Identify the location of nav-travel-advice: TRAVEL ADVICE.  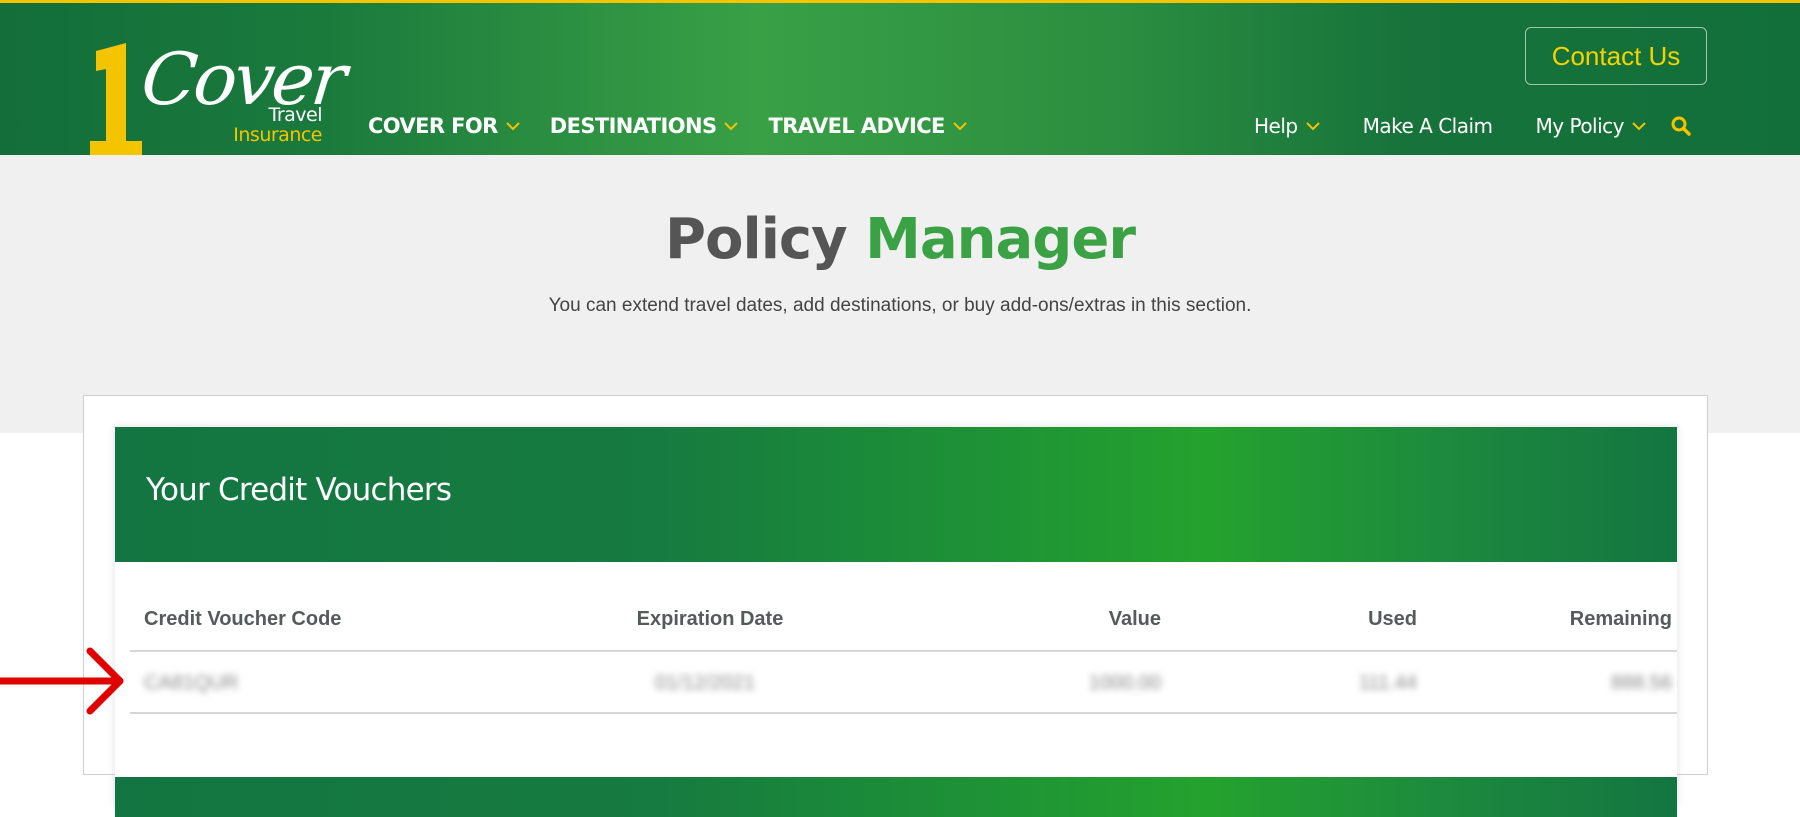
(867, 126).